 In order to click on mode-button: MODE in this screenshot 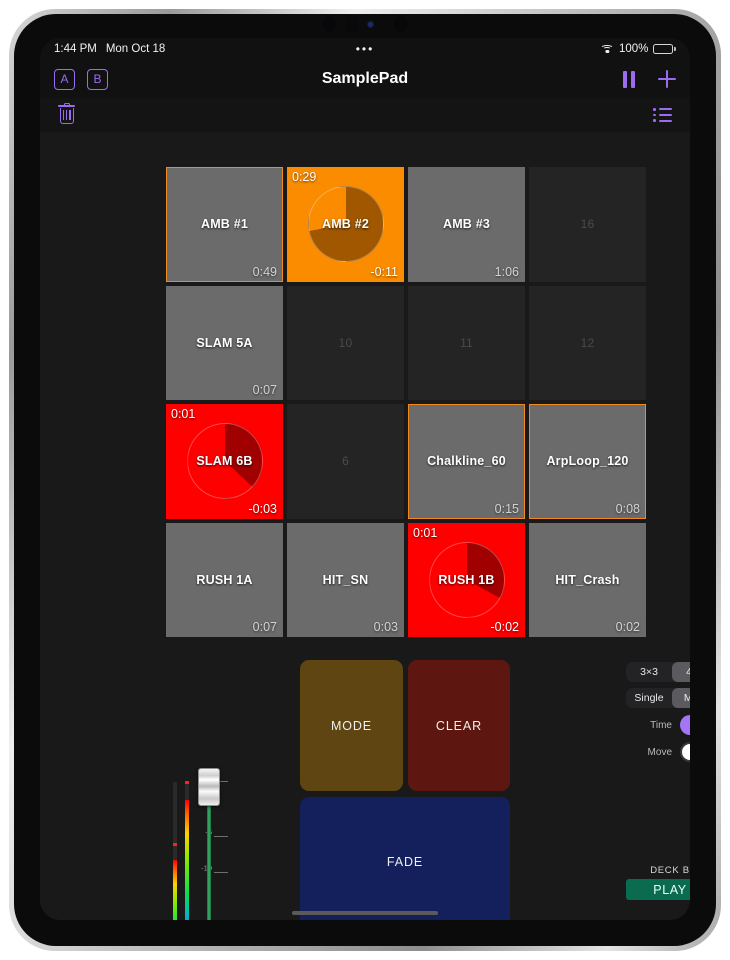, I will do `click(351, 725)`.